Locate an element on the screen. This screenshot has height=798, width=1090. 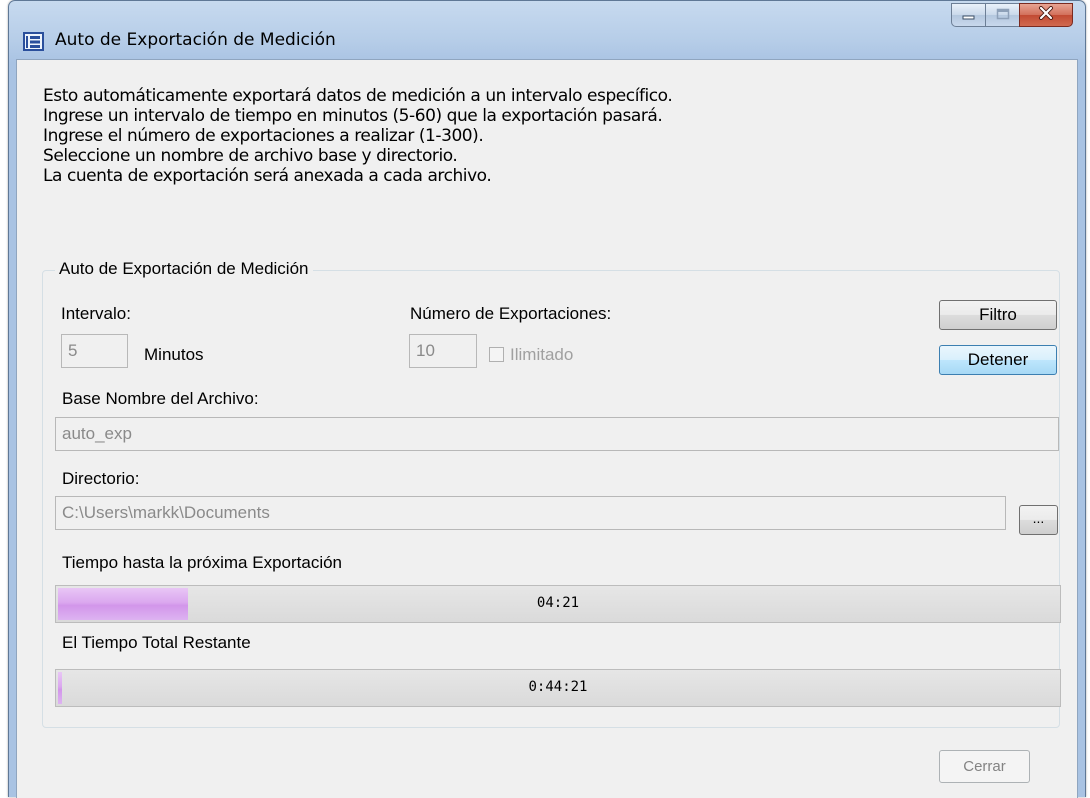
unlimited-checkbox is located at coordinates (496, 354).